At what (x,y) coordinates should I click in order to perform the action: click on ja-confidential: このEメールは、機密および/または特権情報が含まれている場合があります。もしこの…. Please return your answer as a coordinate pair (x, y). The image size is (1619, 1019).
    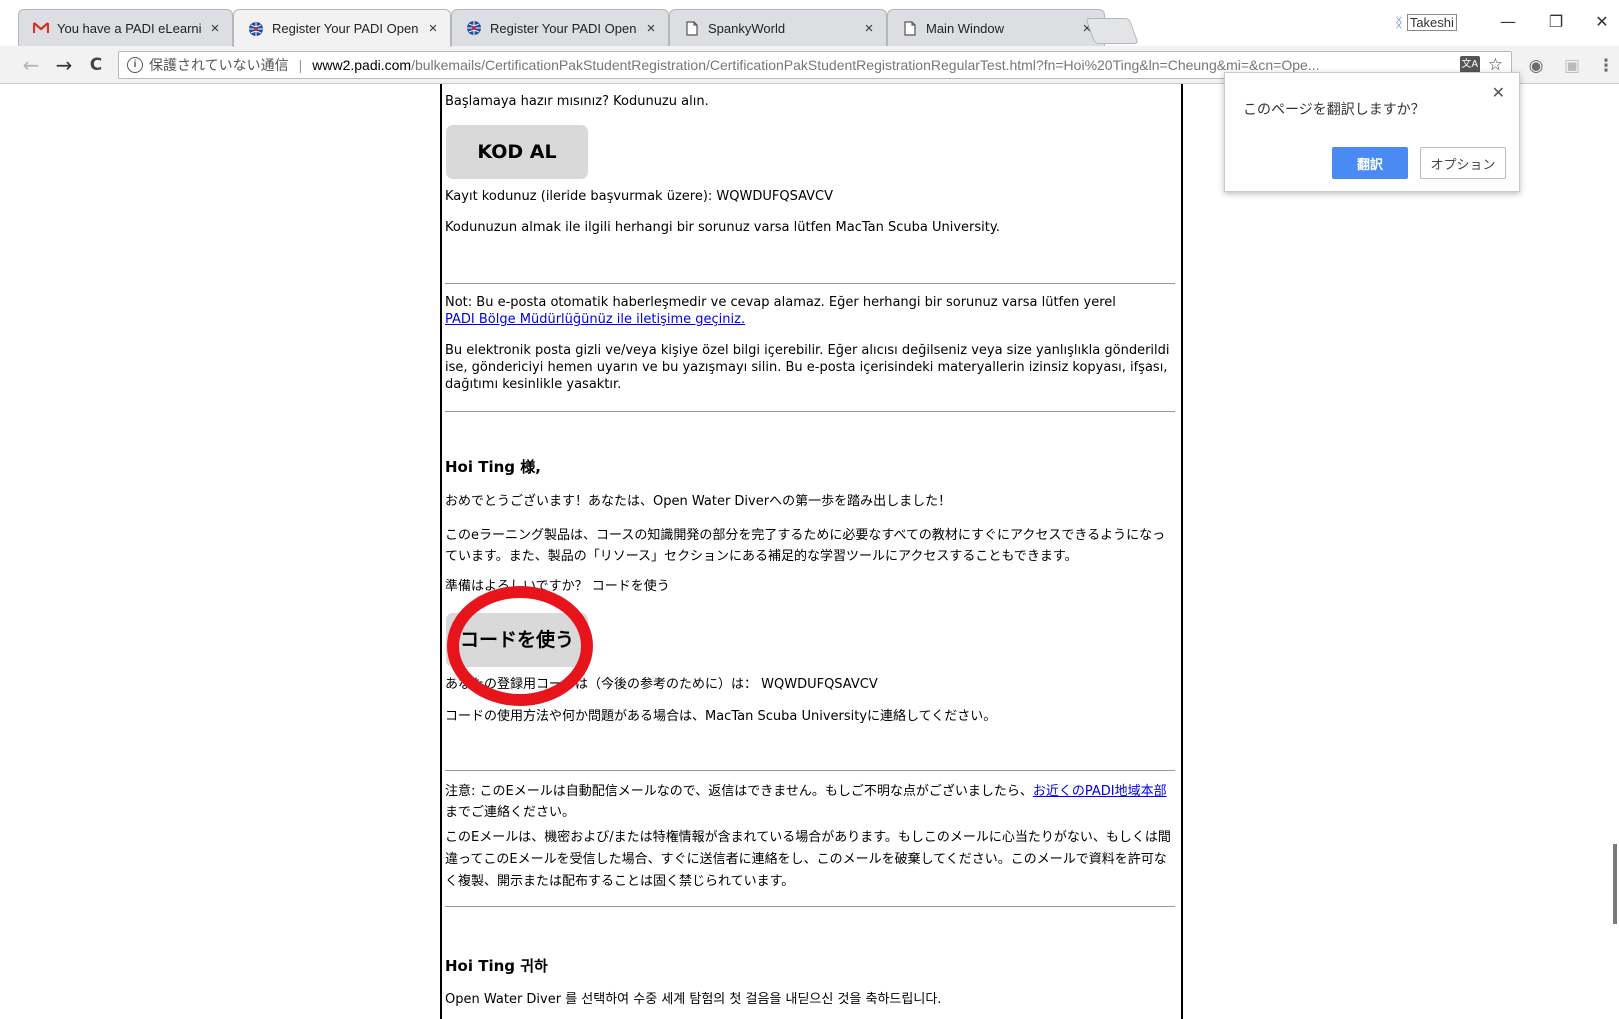
    Looking at the image, I should click on (808, 859).